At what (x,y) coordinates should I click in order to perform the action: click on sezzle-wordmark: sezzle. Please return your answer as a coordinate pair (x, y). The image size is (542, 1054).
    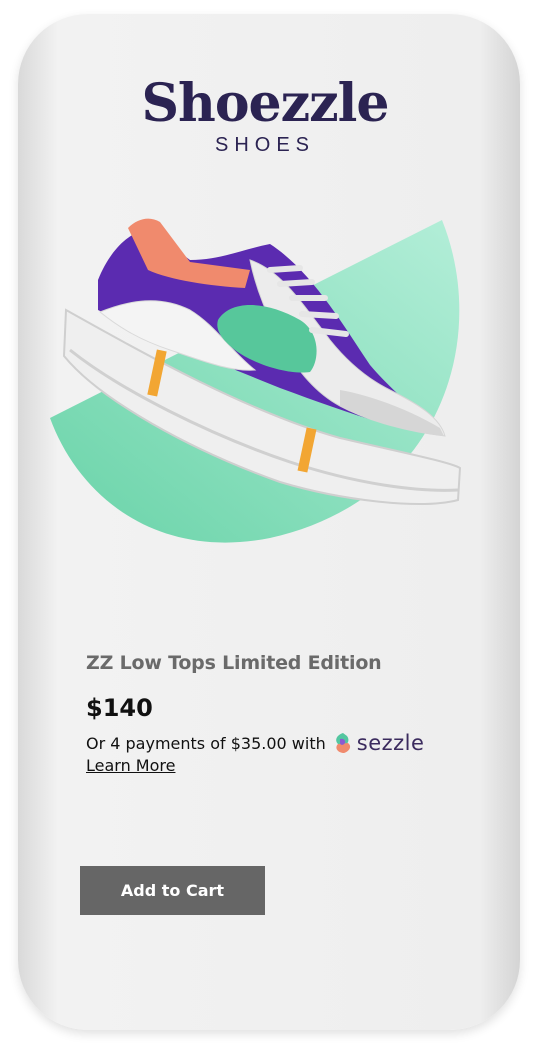
    Looking at the image, I should click on (390, 743).